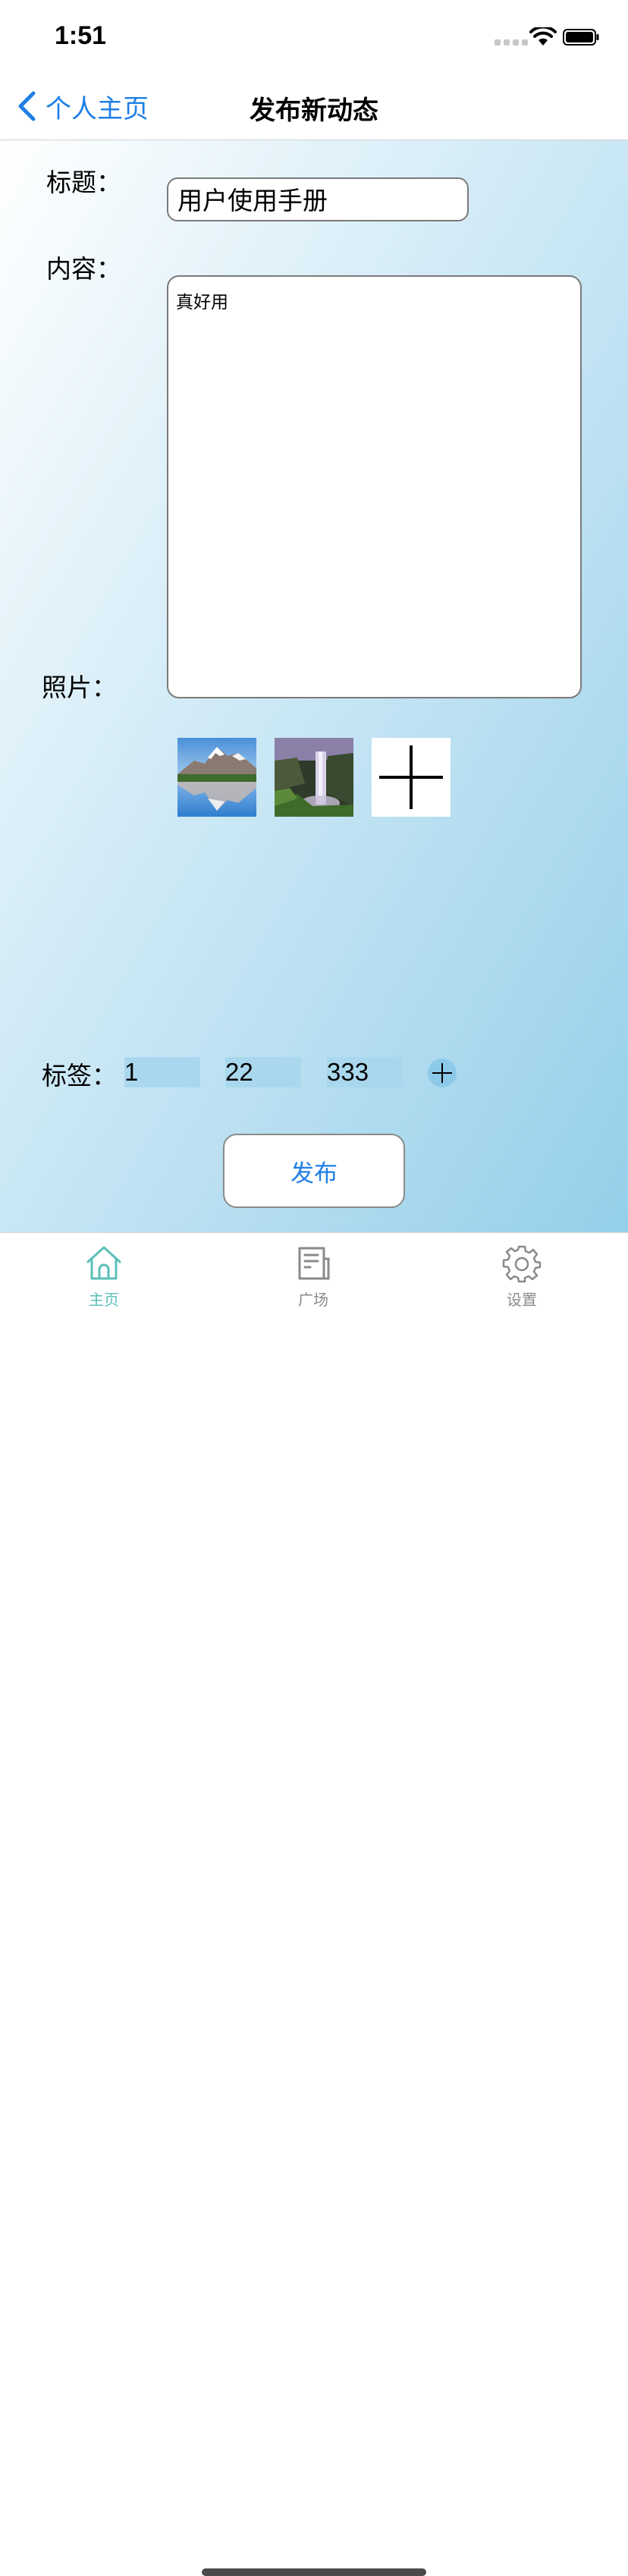 This screenshot has width=628, height=2576. Describe the element at coordinates (314, 1171) in the screenshot. I see `publish-button: 发布` at that location.